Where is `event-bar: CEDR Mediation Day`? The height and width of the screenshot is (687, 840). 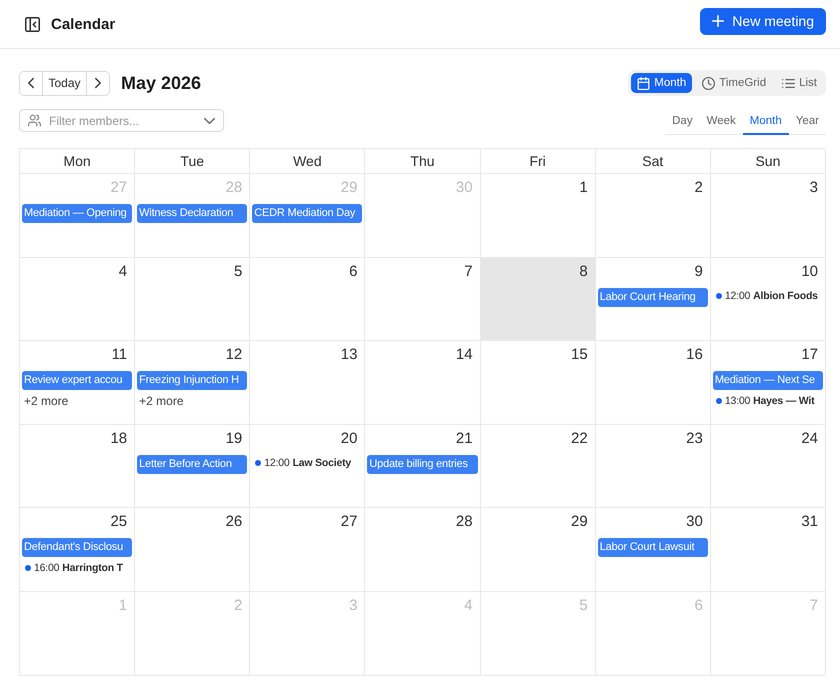
event-bar: CEDR Mediation Day is located at coordinates (307, 213).